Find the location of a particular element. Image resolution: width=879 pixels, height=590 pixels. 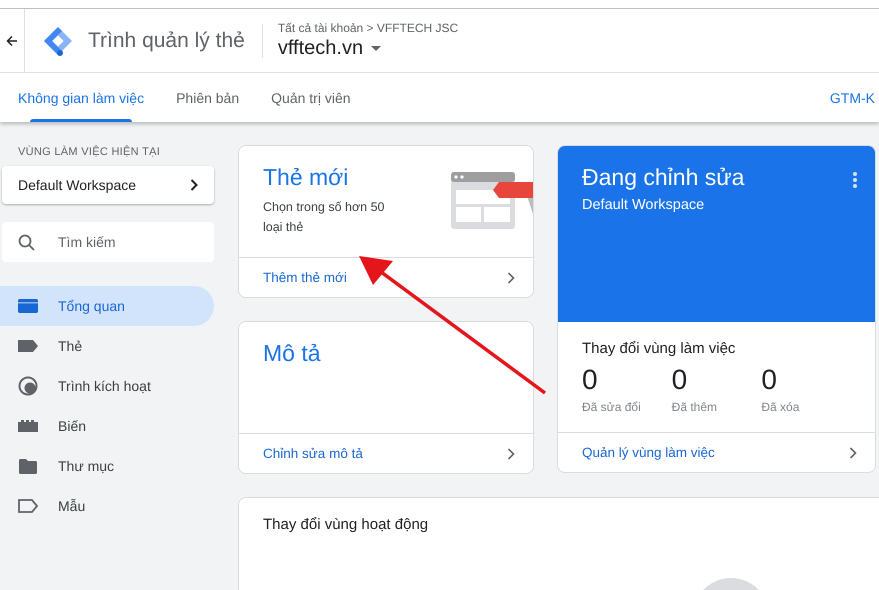

section-label: VÙNG LÀM VIỆC HIỆN TẠI is located at coordinates (89, 152).